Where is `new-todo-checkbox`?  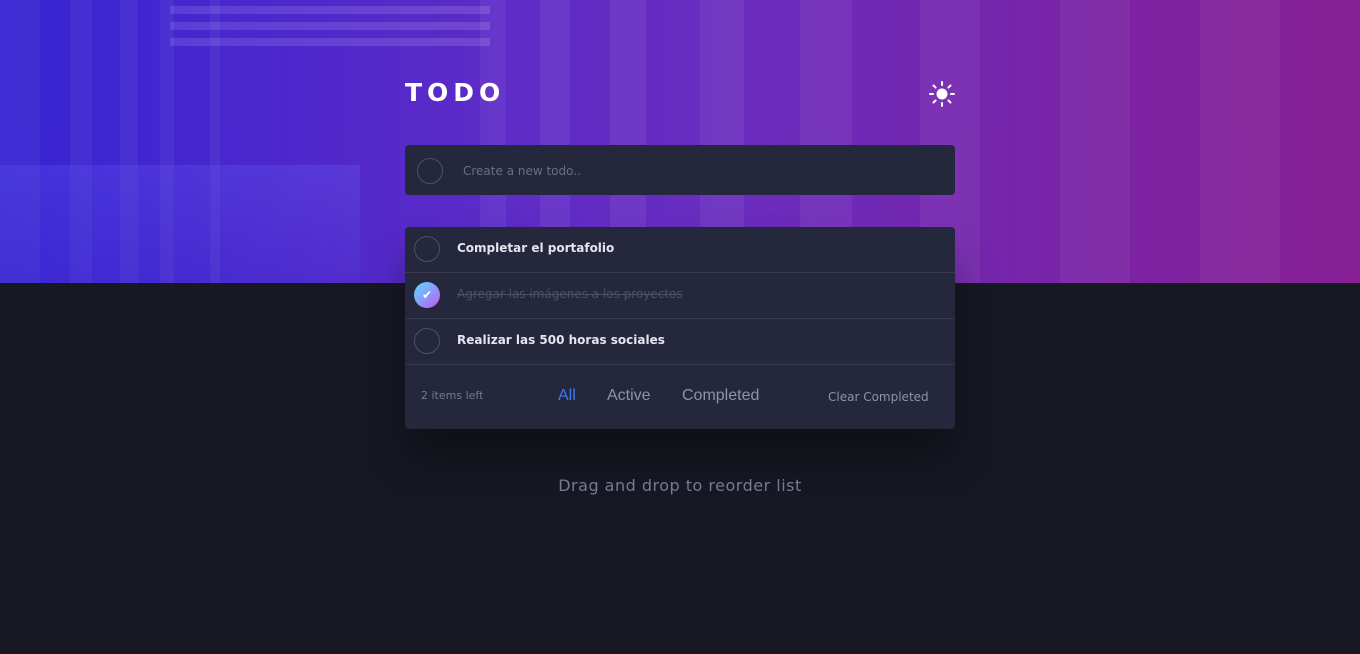
new-todo-checkbox is located at coordinates (430, 171).